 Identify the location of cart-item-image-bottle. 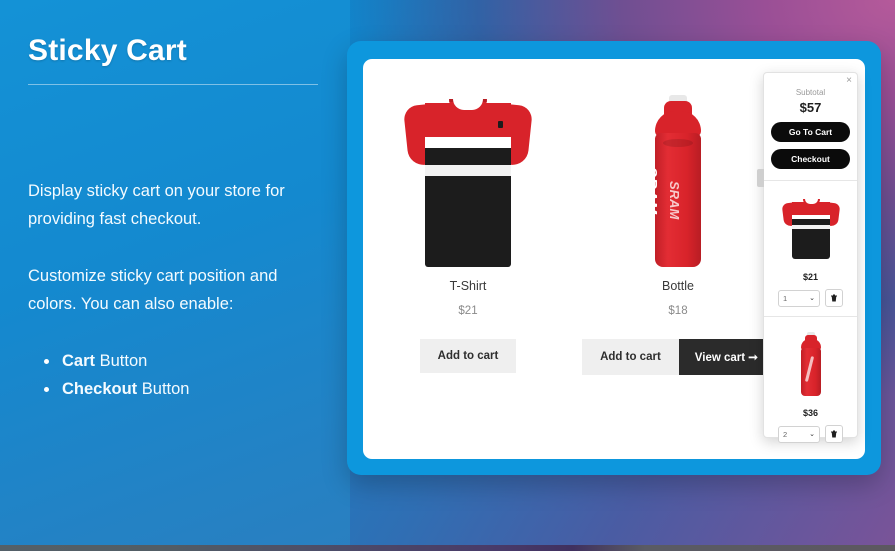
(810, 364).